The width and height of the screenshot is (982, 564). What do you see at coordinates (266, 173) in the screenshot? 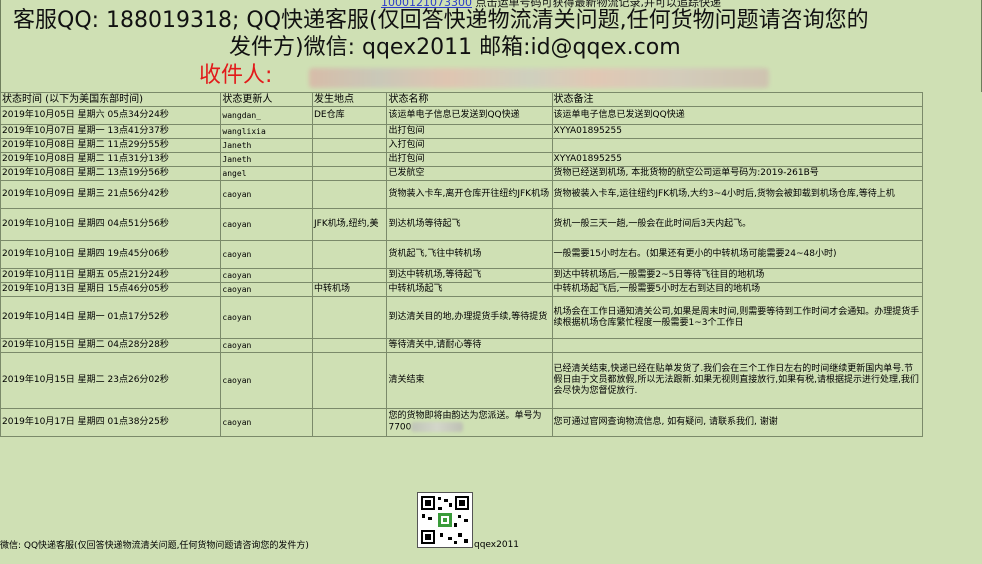
I see `cell-updater: angel` at bounding box center [266, 173].